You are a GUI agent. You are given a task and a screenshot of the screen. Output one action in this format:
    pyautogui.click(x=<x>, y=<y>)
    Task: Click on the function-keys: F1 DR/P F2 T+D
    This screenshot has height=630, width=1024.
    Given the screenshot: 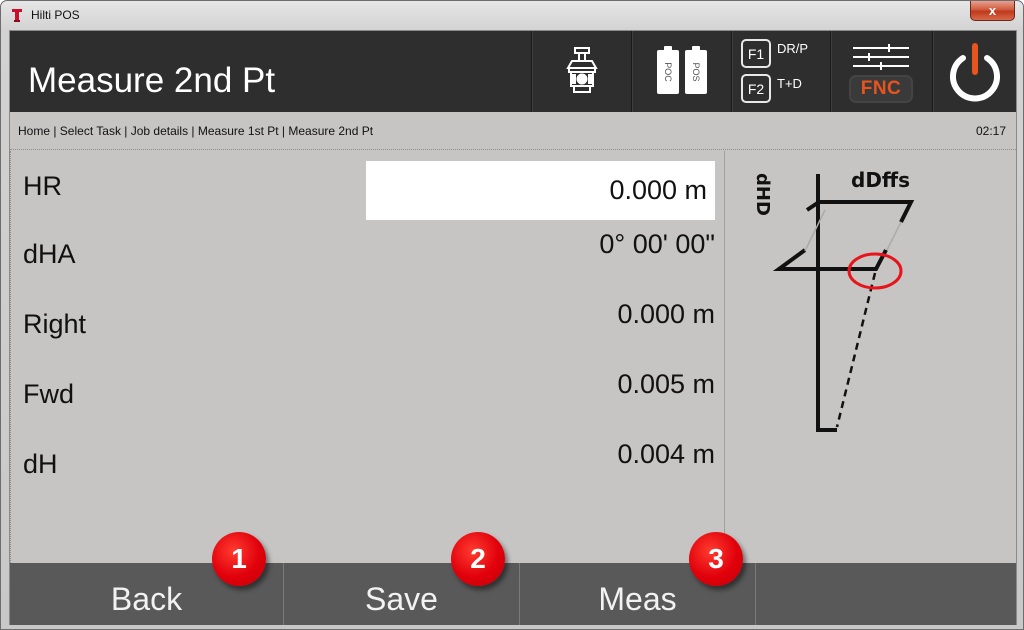 What is the action you would take?
    pyautogui.click(x=780, y=71)
    